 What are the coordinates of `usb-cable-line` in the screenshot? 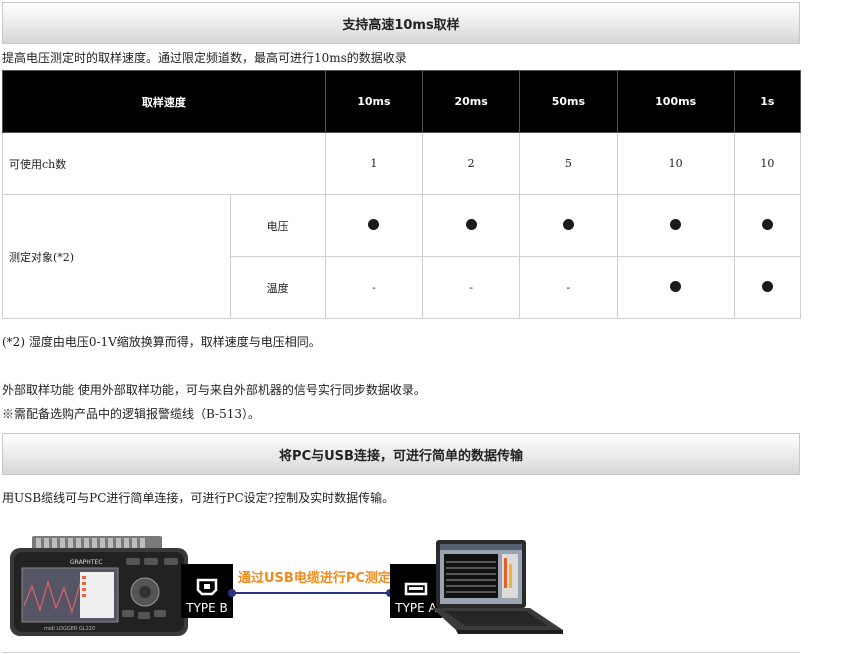 It's located at (311, 593).